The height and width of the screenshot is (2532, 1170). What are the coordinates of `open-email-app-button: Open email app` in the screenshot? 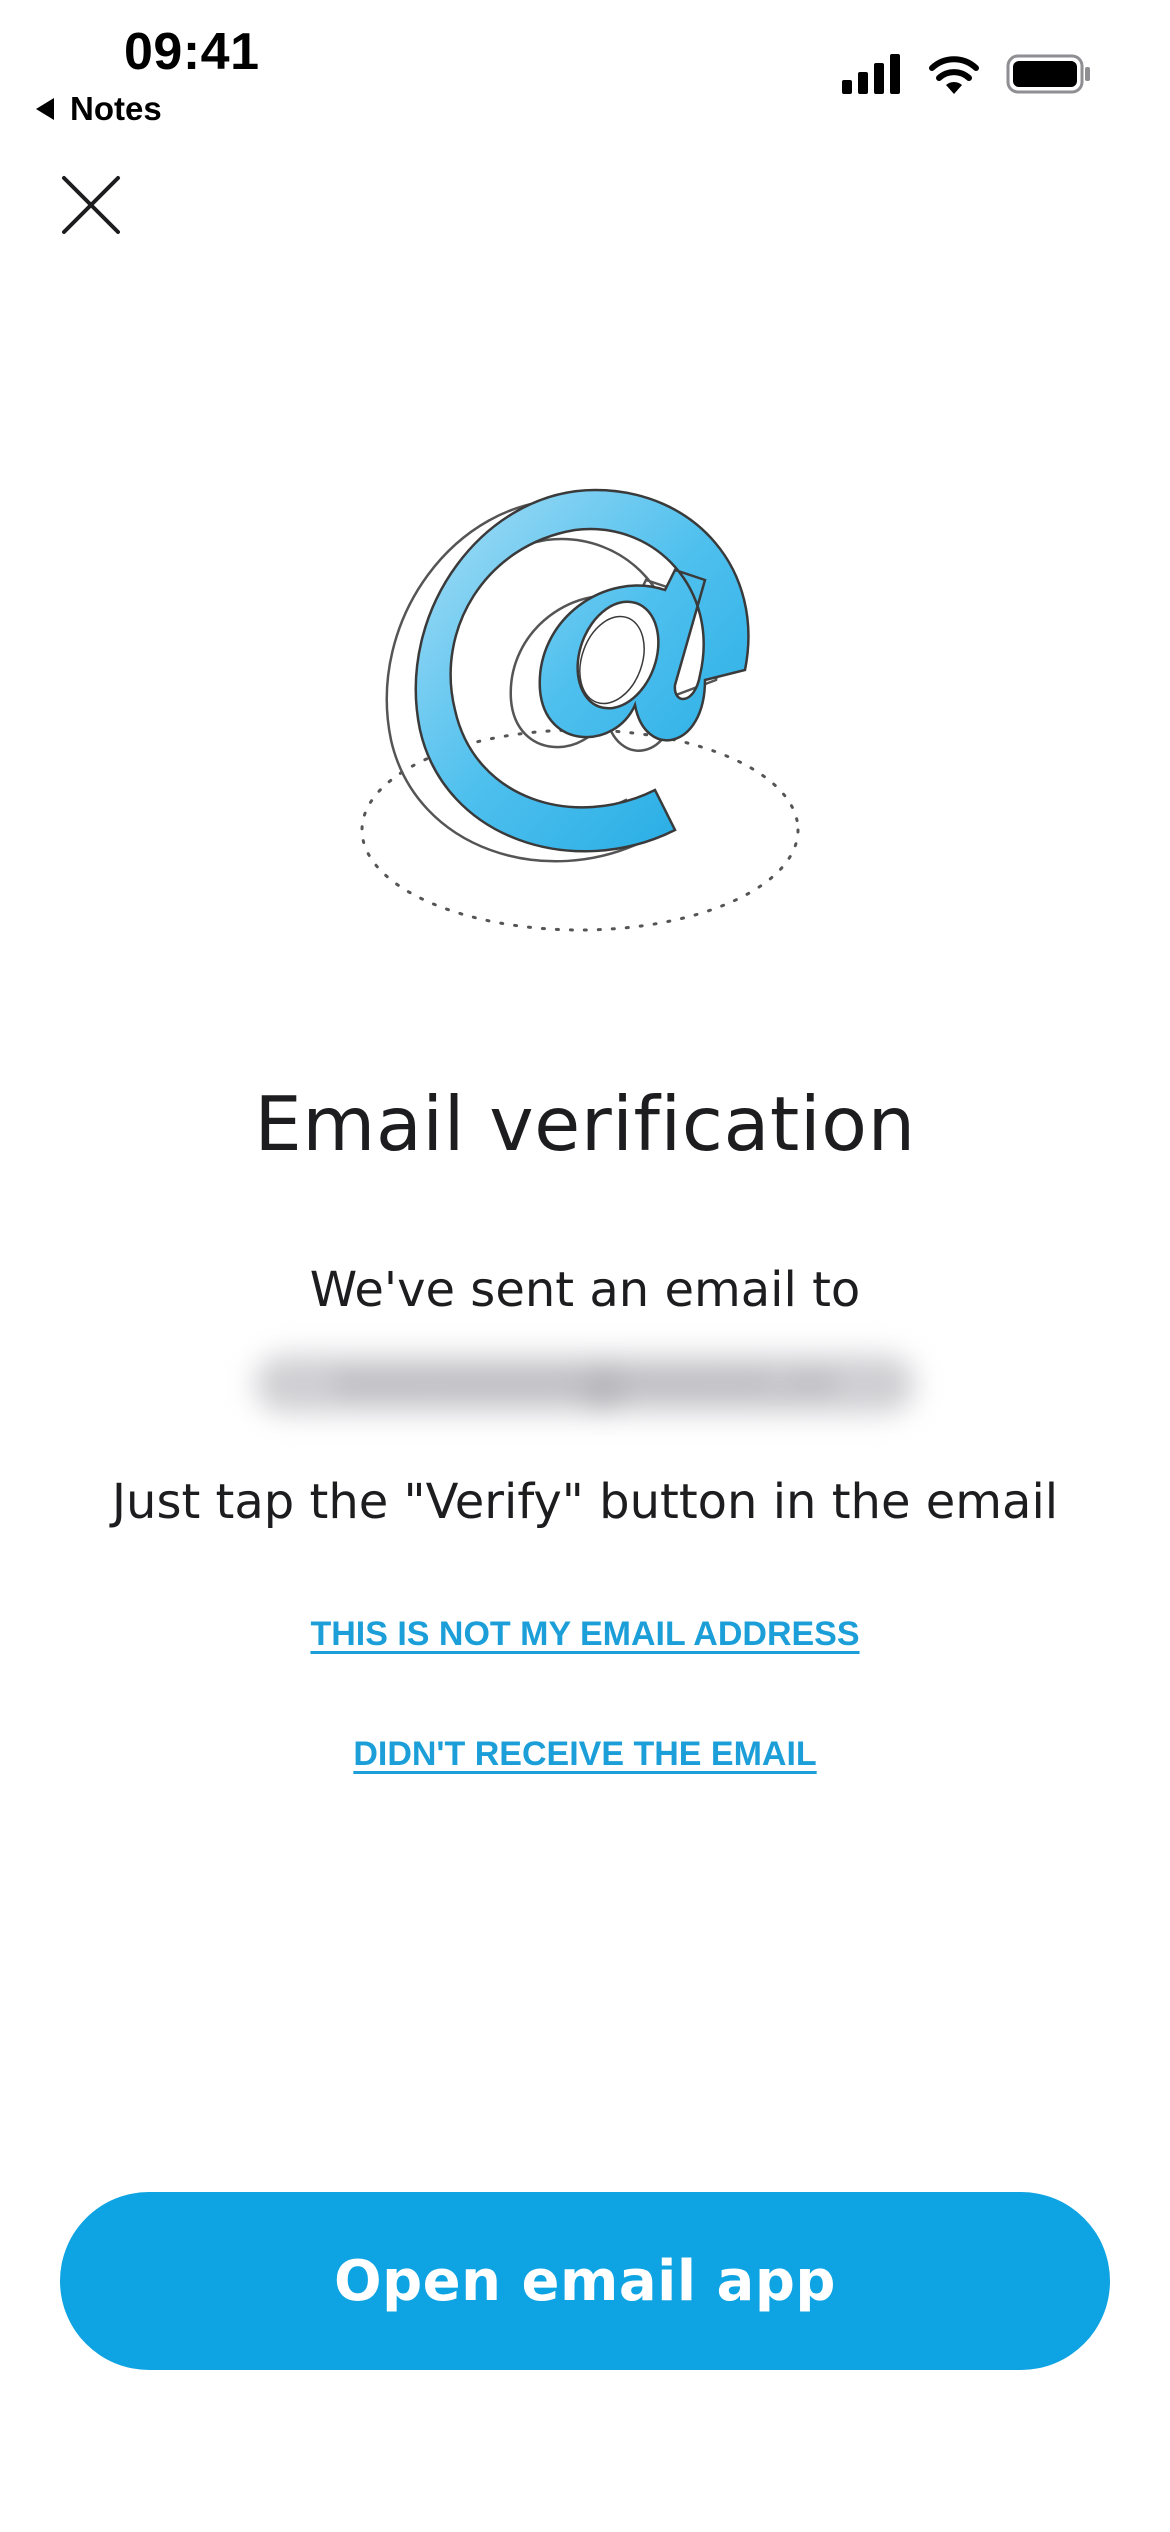 It's located at (585, 2281).